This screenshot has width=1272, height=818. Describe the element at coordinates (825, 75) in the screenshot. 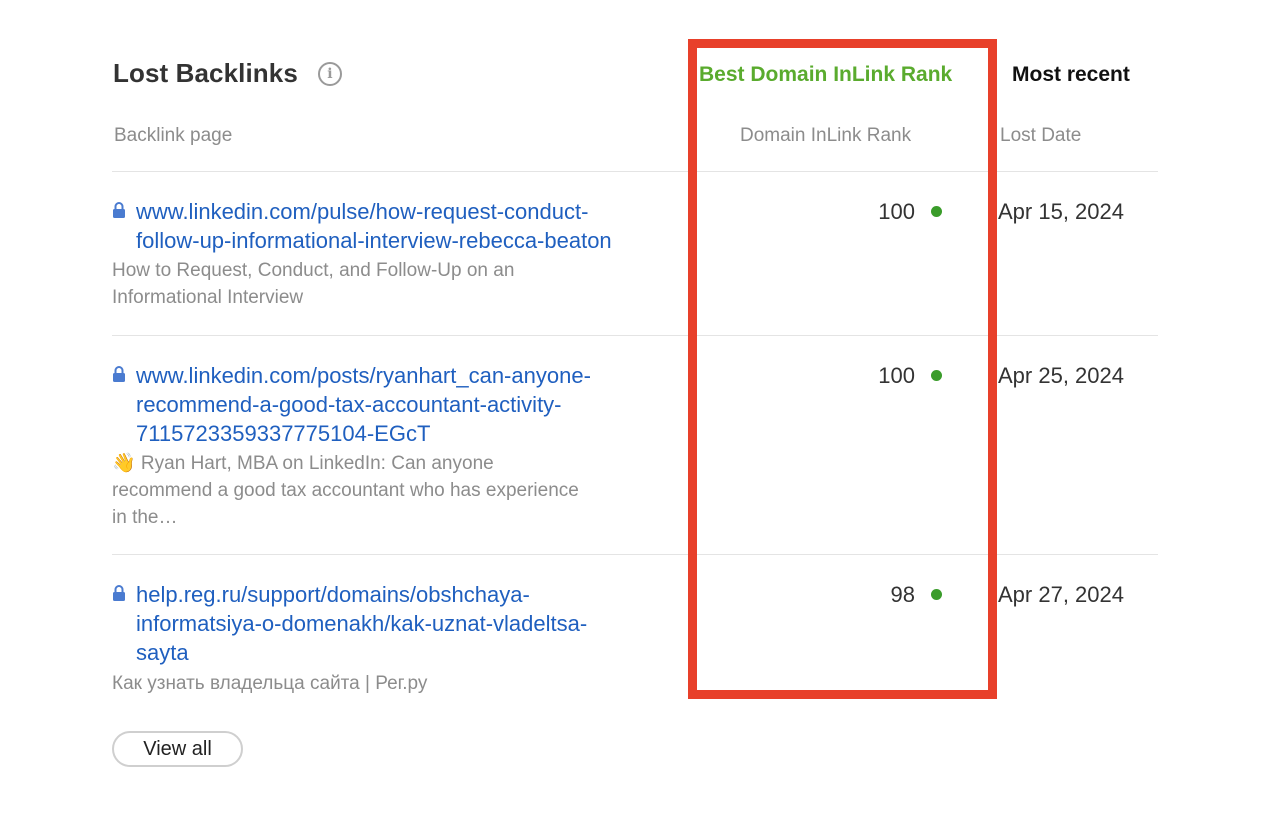

I see `tab-best-domain-inlink-rank: Best Domain InLink Rank` at that location.